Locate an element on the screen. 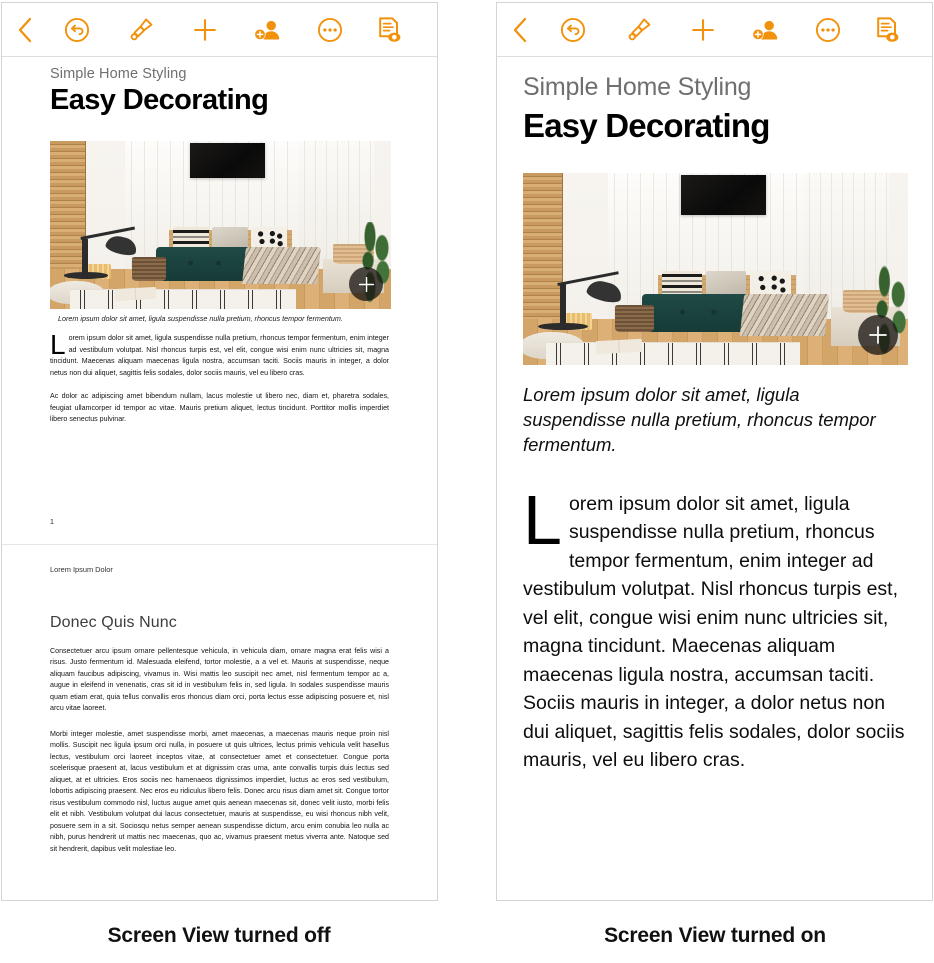 The image size is (934, 963). add-media-badge is located at coordinates (878, 334).